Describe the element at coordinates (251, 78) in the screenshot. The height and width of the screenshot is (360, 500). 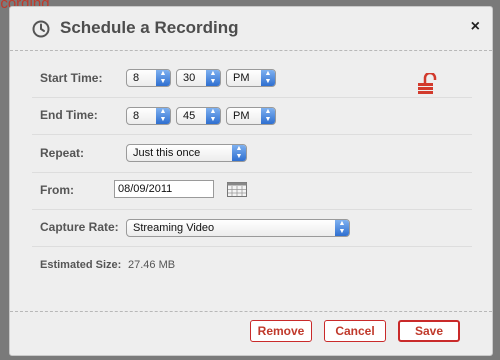
I see `start-ampm-select: PM ▲ ▼` at that location.